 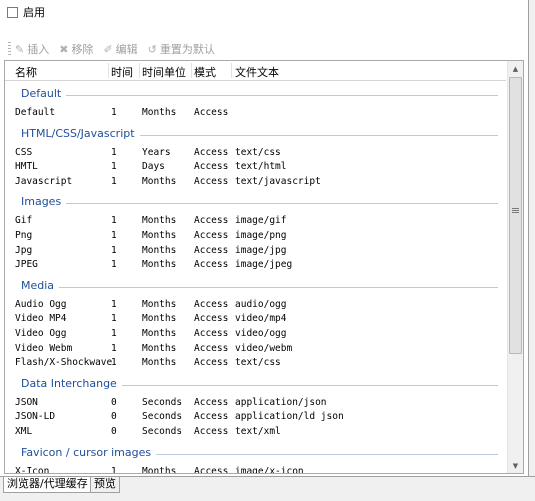 I want to click on column-header-time: 时间, so click(x=122, y=72).